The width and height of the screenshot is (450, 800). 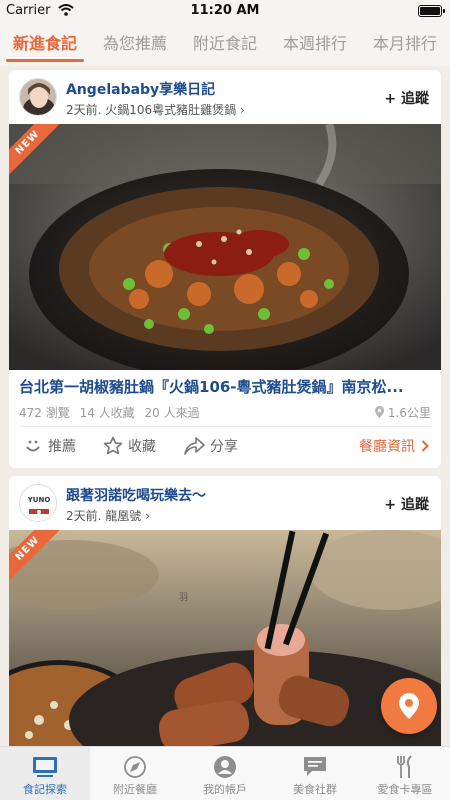 I want to click on top-tabs: 新進食記 為您推薦 附近食記 本週排行 本月排行, so click(x=225, y=44).